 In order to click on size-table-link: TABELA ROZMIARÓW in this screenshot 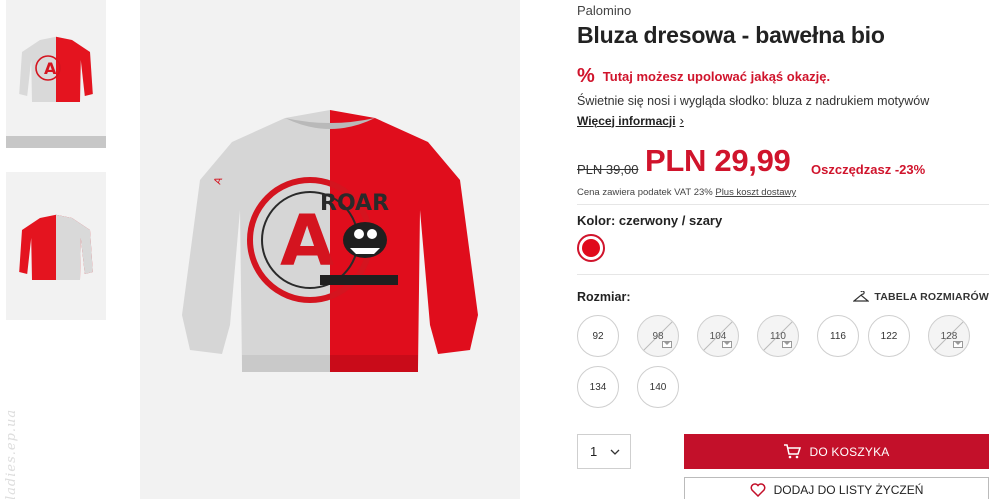, I will do `click(921, 297)`.